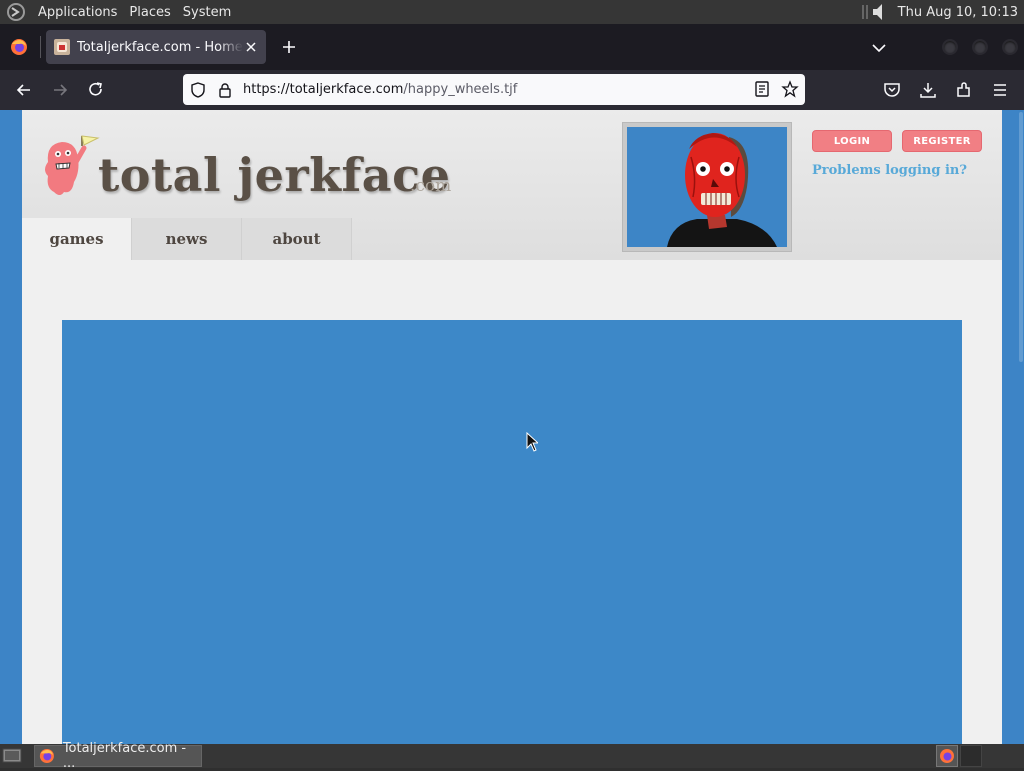  What do you see at coordinates (225, 90) in the screenshot?
I see `lock-icon` at bounding box center [225, 90].